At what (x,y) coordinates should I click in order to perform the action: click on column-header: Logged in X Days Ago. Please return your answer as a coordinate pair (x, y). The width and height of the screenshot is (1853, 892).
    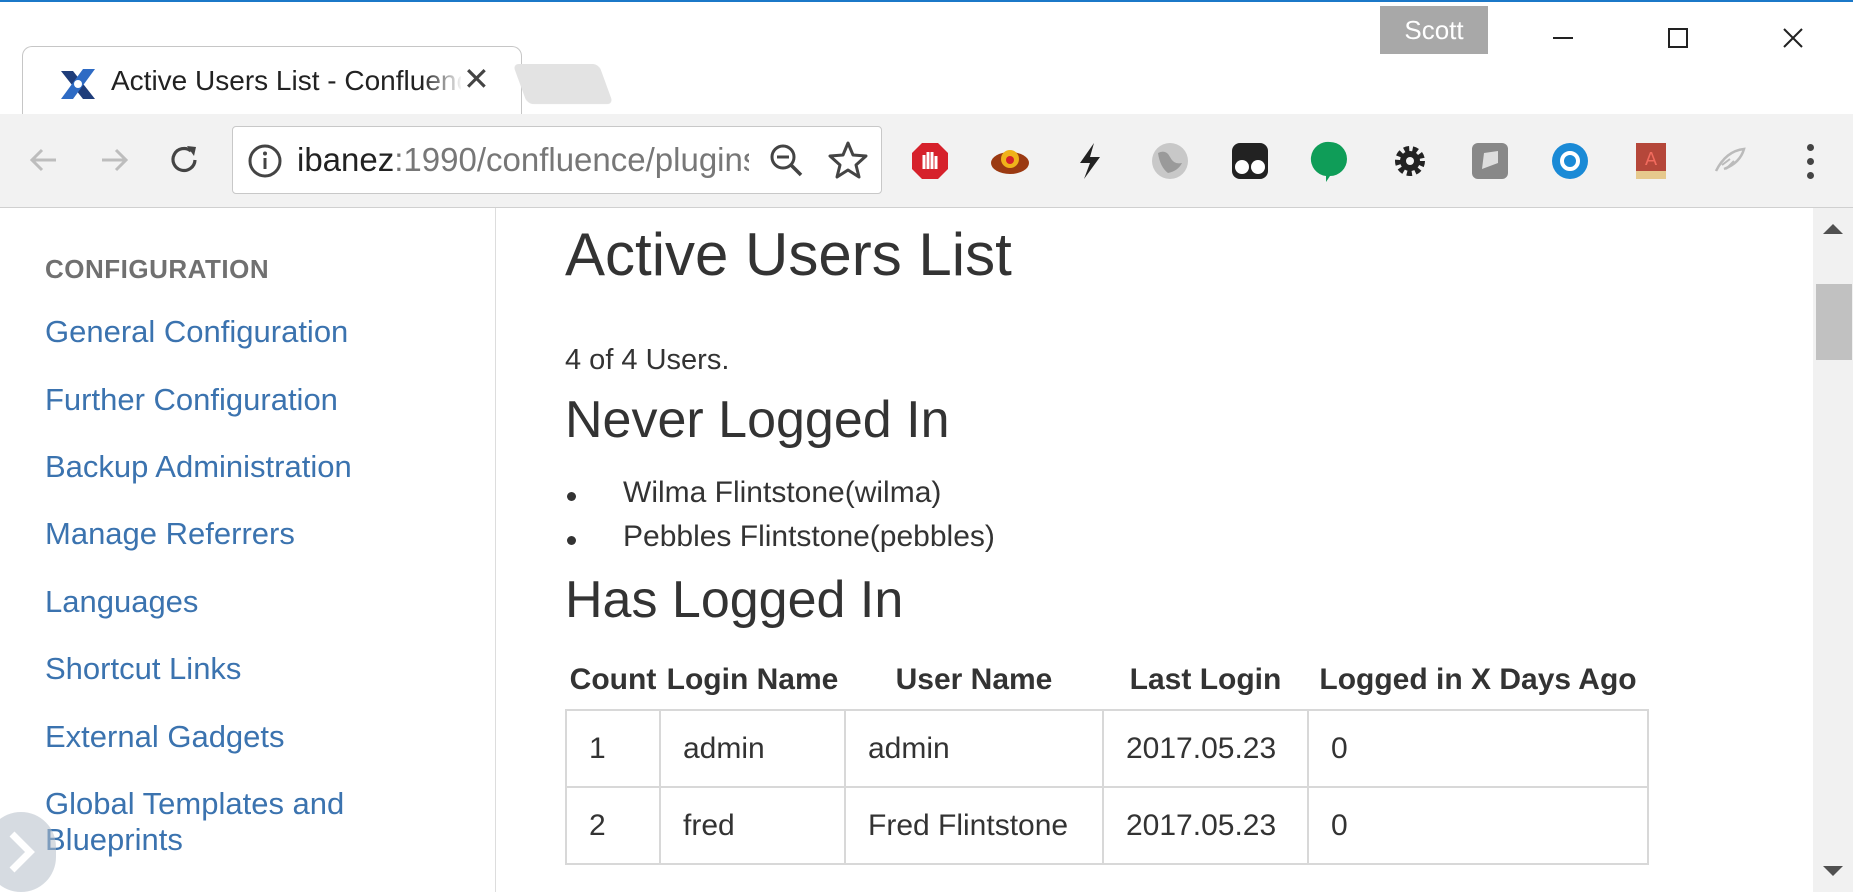
    Looking at the image, I should click on (1478, 679).